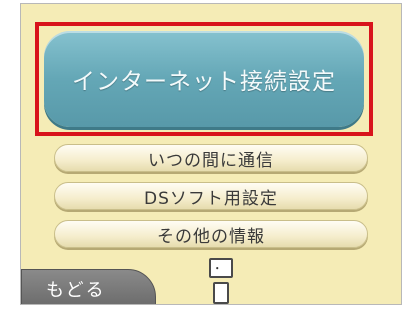 The image size is (420, 320). What do you see at coordinates (221, 293) in the screenshot?
I see `robot-body` at bounding box center [221, 293].